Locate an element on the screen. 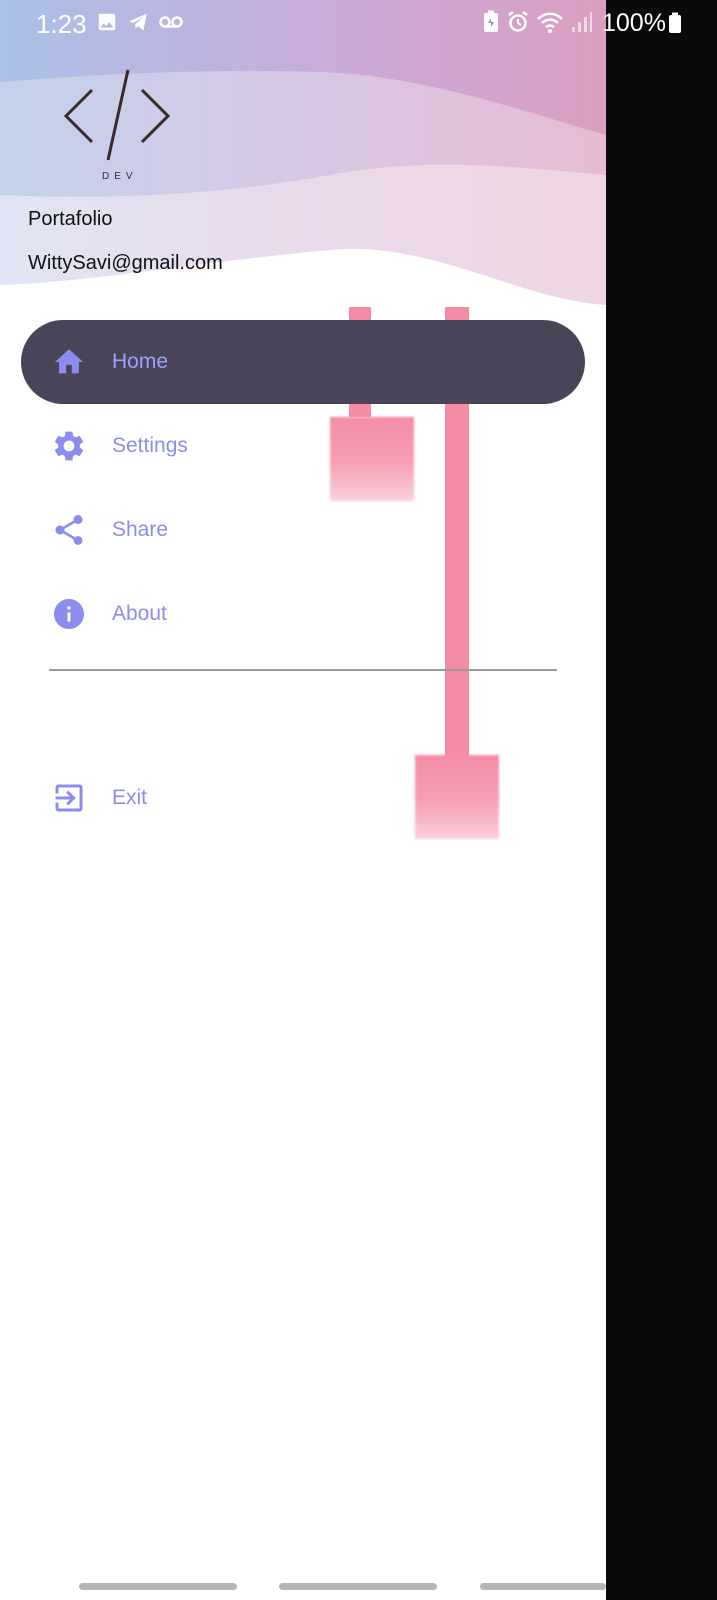  telegram-icon is located at coordinates (138, 24).